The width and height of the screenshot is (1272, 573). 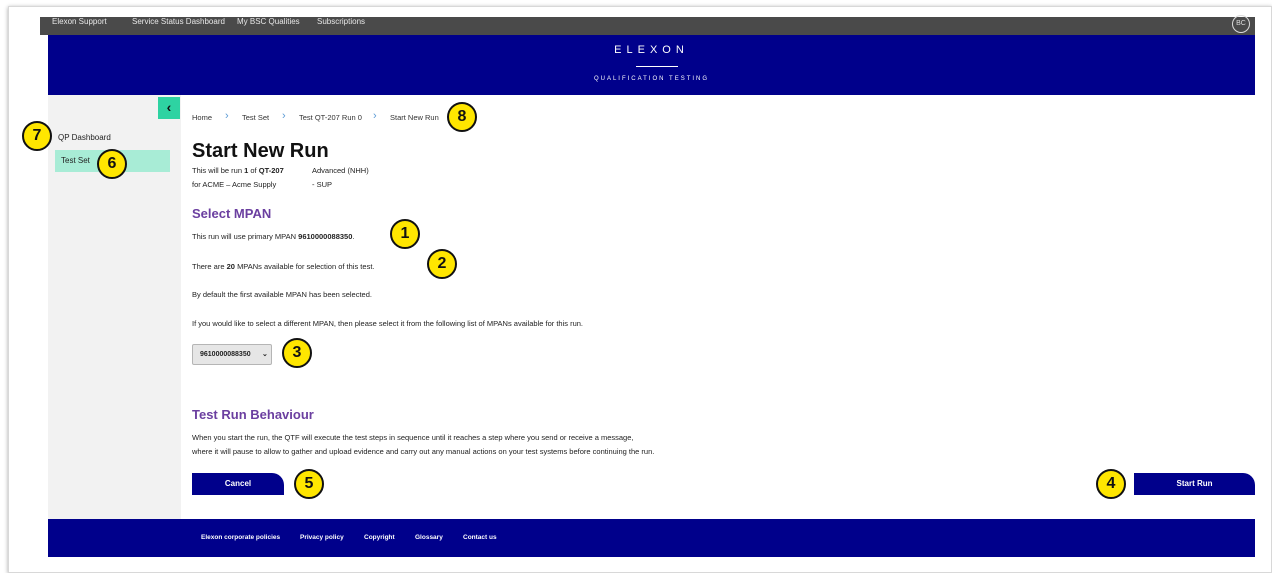 What do you see at coordinates (442, 264) in the screenshot?
I see `annotation-marker-2: 2` at bounding box center [442, 264].